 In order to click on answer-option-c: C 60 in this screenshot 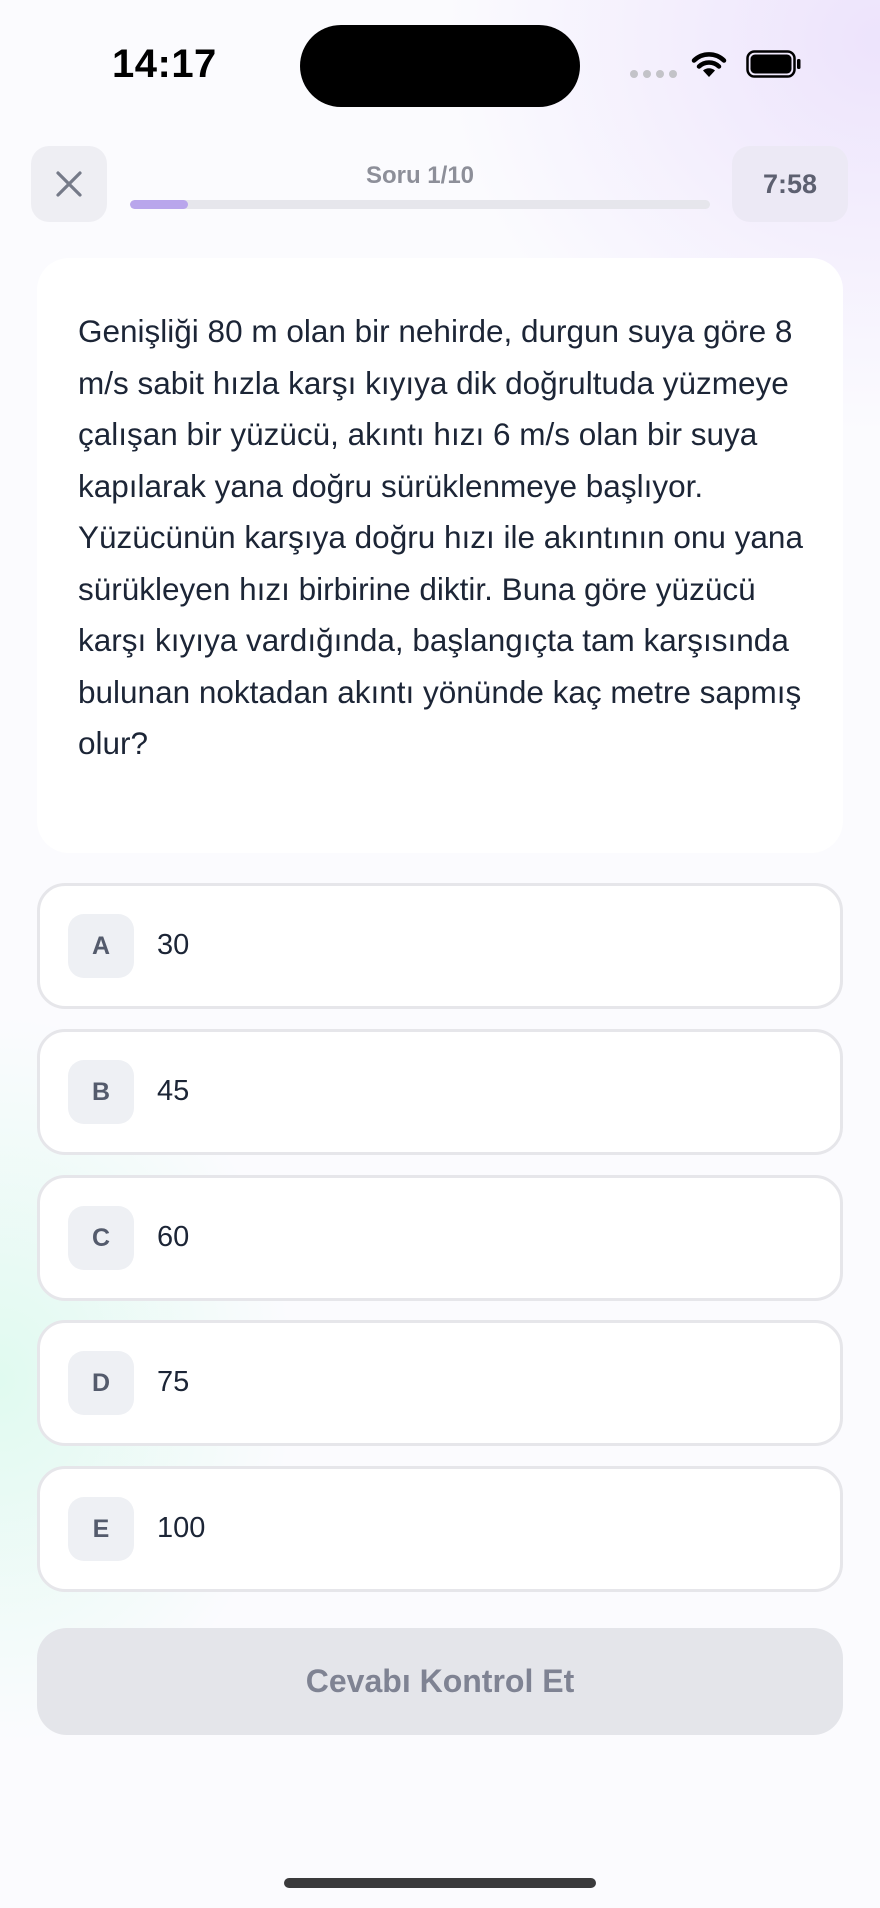, I will do `click(440, 1238)`.